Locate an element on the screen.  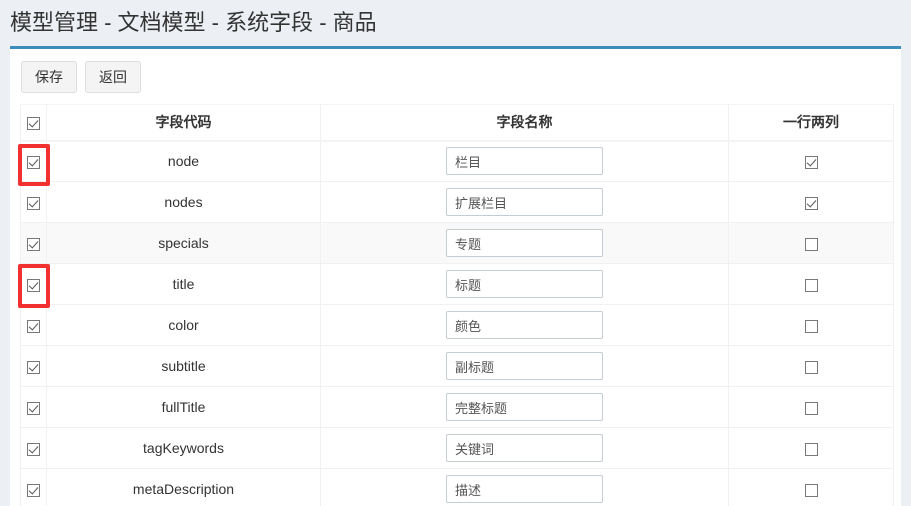
table-row: fullTitle is located at coordinates (457, 407).